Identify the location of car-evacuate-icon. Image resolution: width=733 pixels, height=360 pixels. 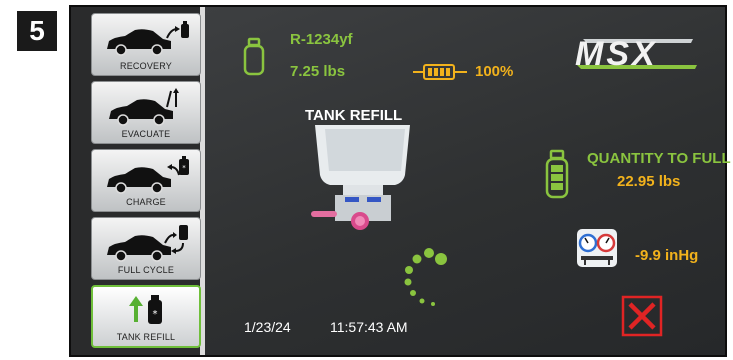
(144, 107).